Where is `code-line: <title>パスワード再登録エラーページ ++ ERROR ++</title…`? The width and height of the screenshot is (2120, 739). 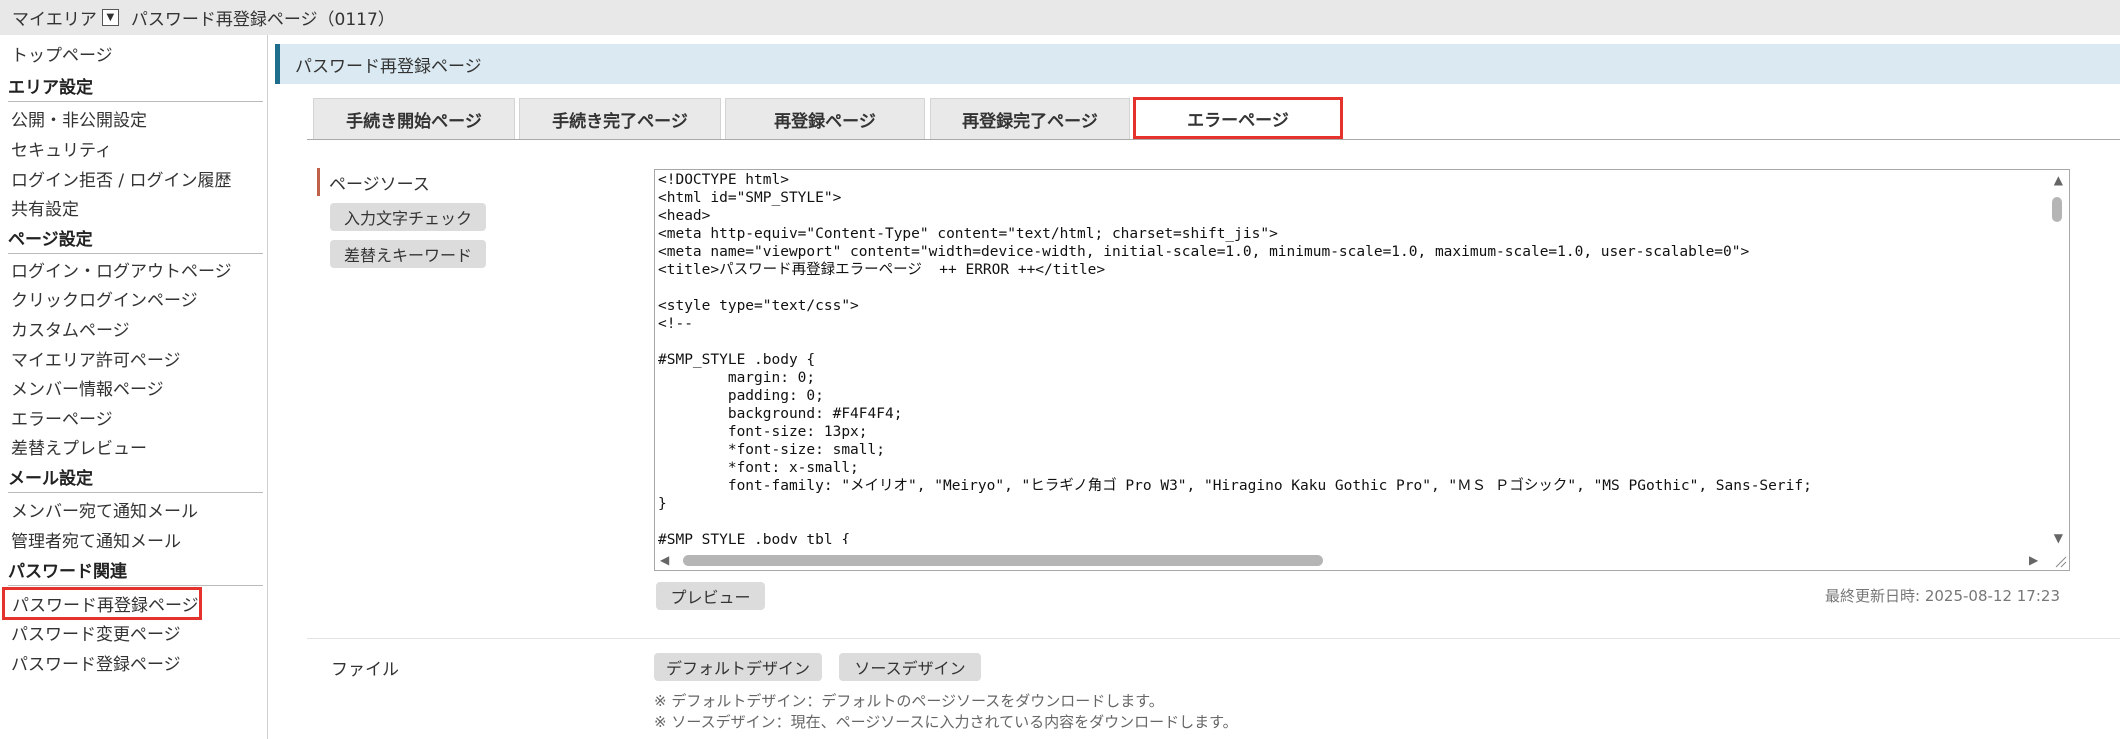
code-line: <title>パスワード再登録エラーページ ++ ERROR ++</title… is located at coordinates (1347, 270).